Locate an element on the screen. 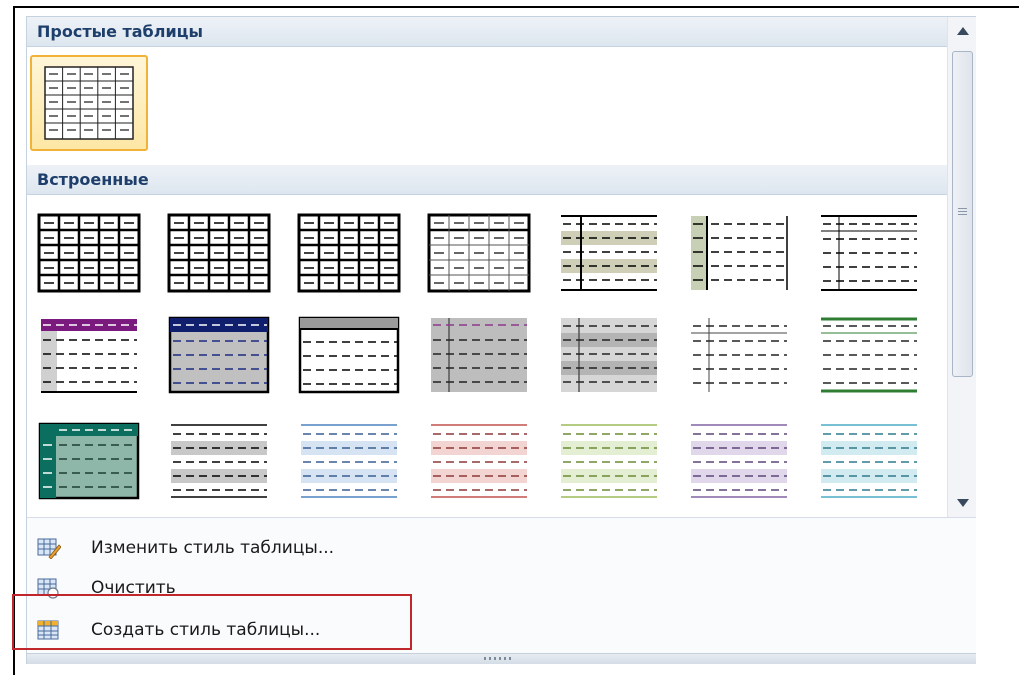  table-style-dotted-header is located at coordinates (349, 355).